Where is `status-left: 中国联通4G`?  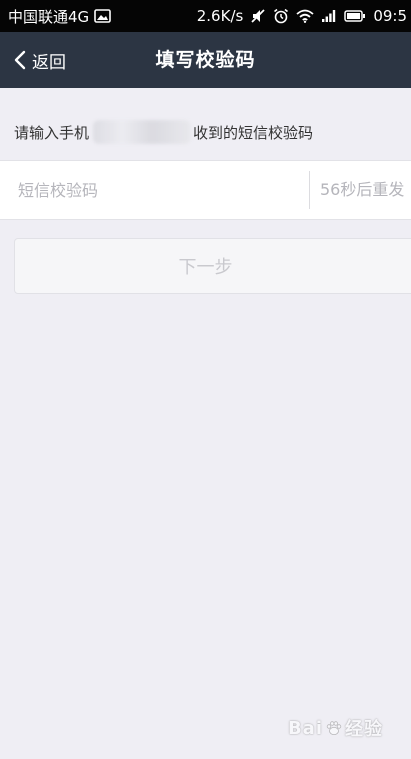
status-left: 中国联通4G is located at coordinates (59, 16).